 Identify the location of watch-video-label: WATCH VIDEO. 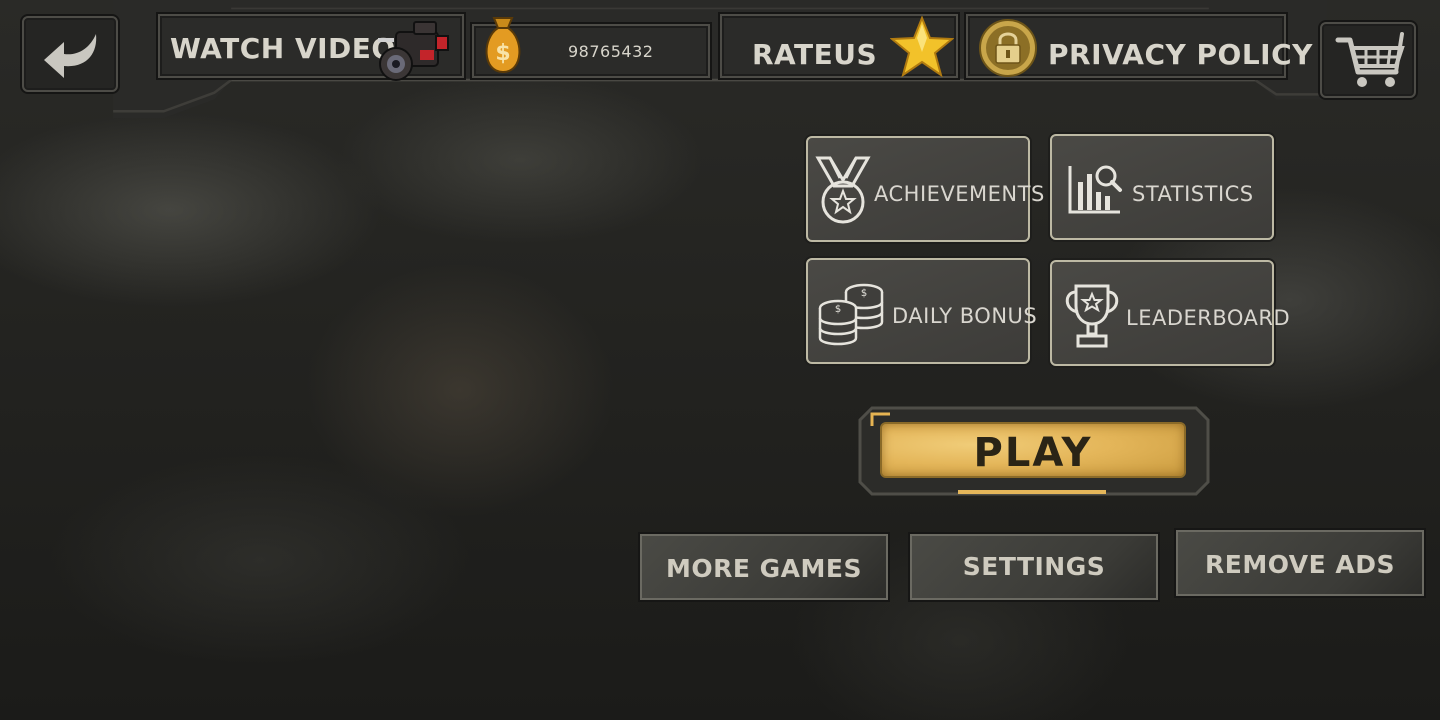
(283, 48).